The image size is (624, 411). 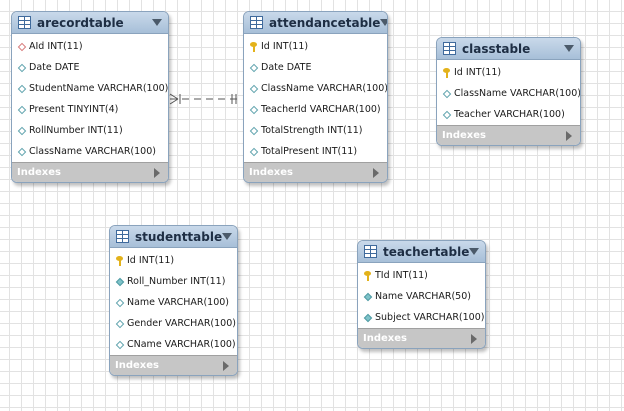 I want to click on column-row: Present TINYINT(4), so click(x=90, y=109).